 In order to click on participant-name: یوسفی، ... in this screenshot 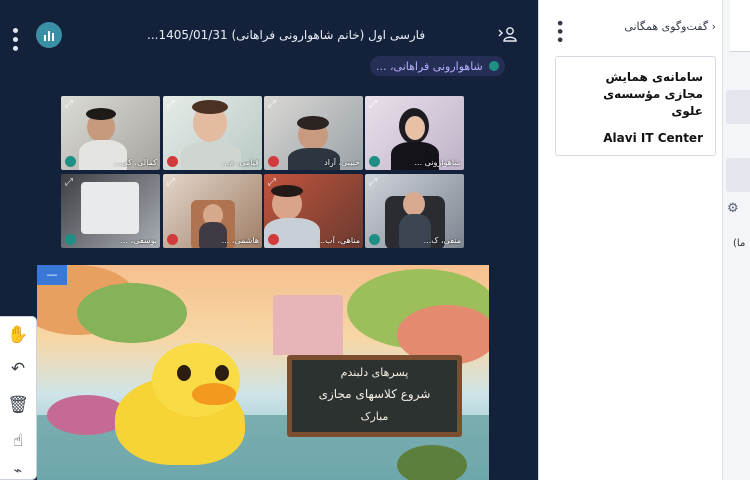, I will do `click(138, 240)`.